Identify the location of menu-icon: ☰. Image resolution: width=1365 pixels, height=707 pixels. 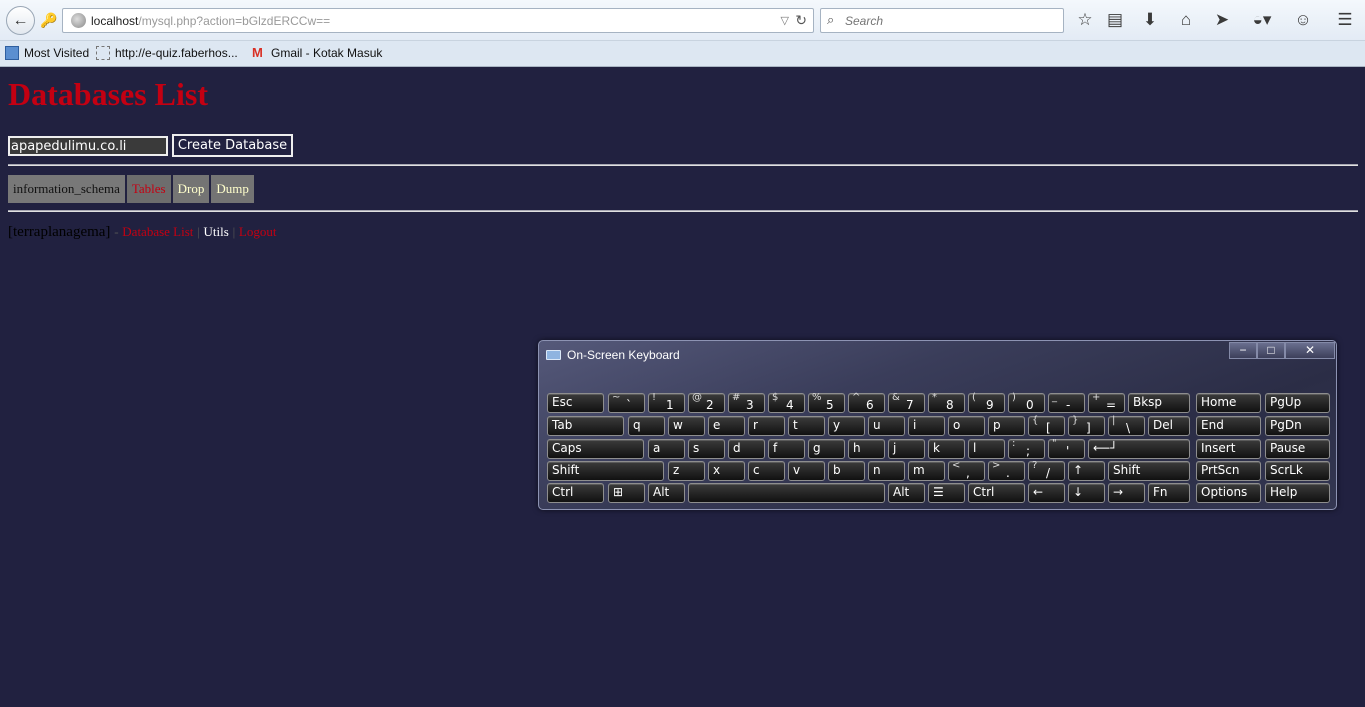
(1345, 20).